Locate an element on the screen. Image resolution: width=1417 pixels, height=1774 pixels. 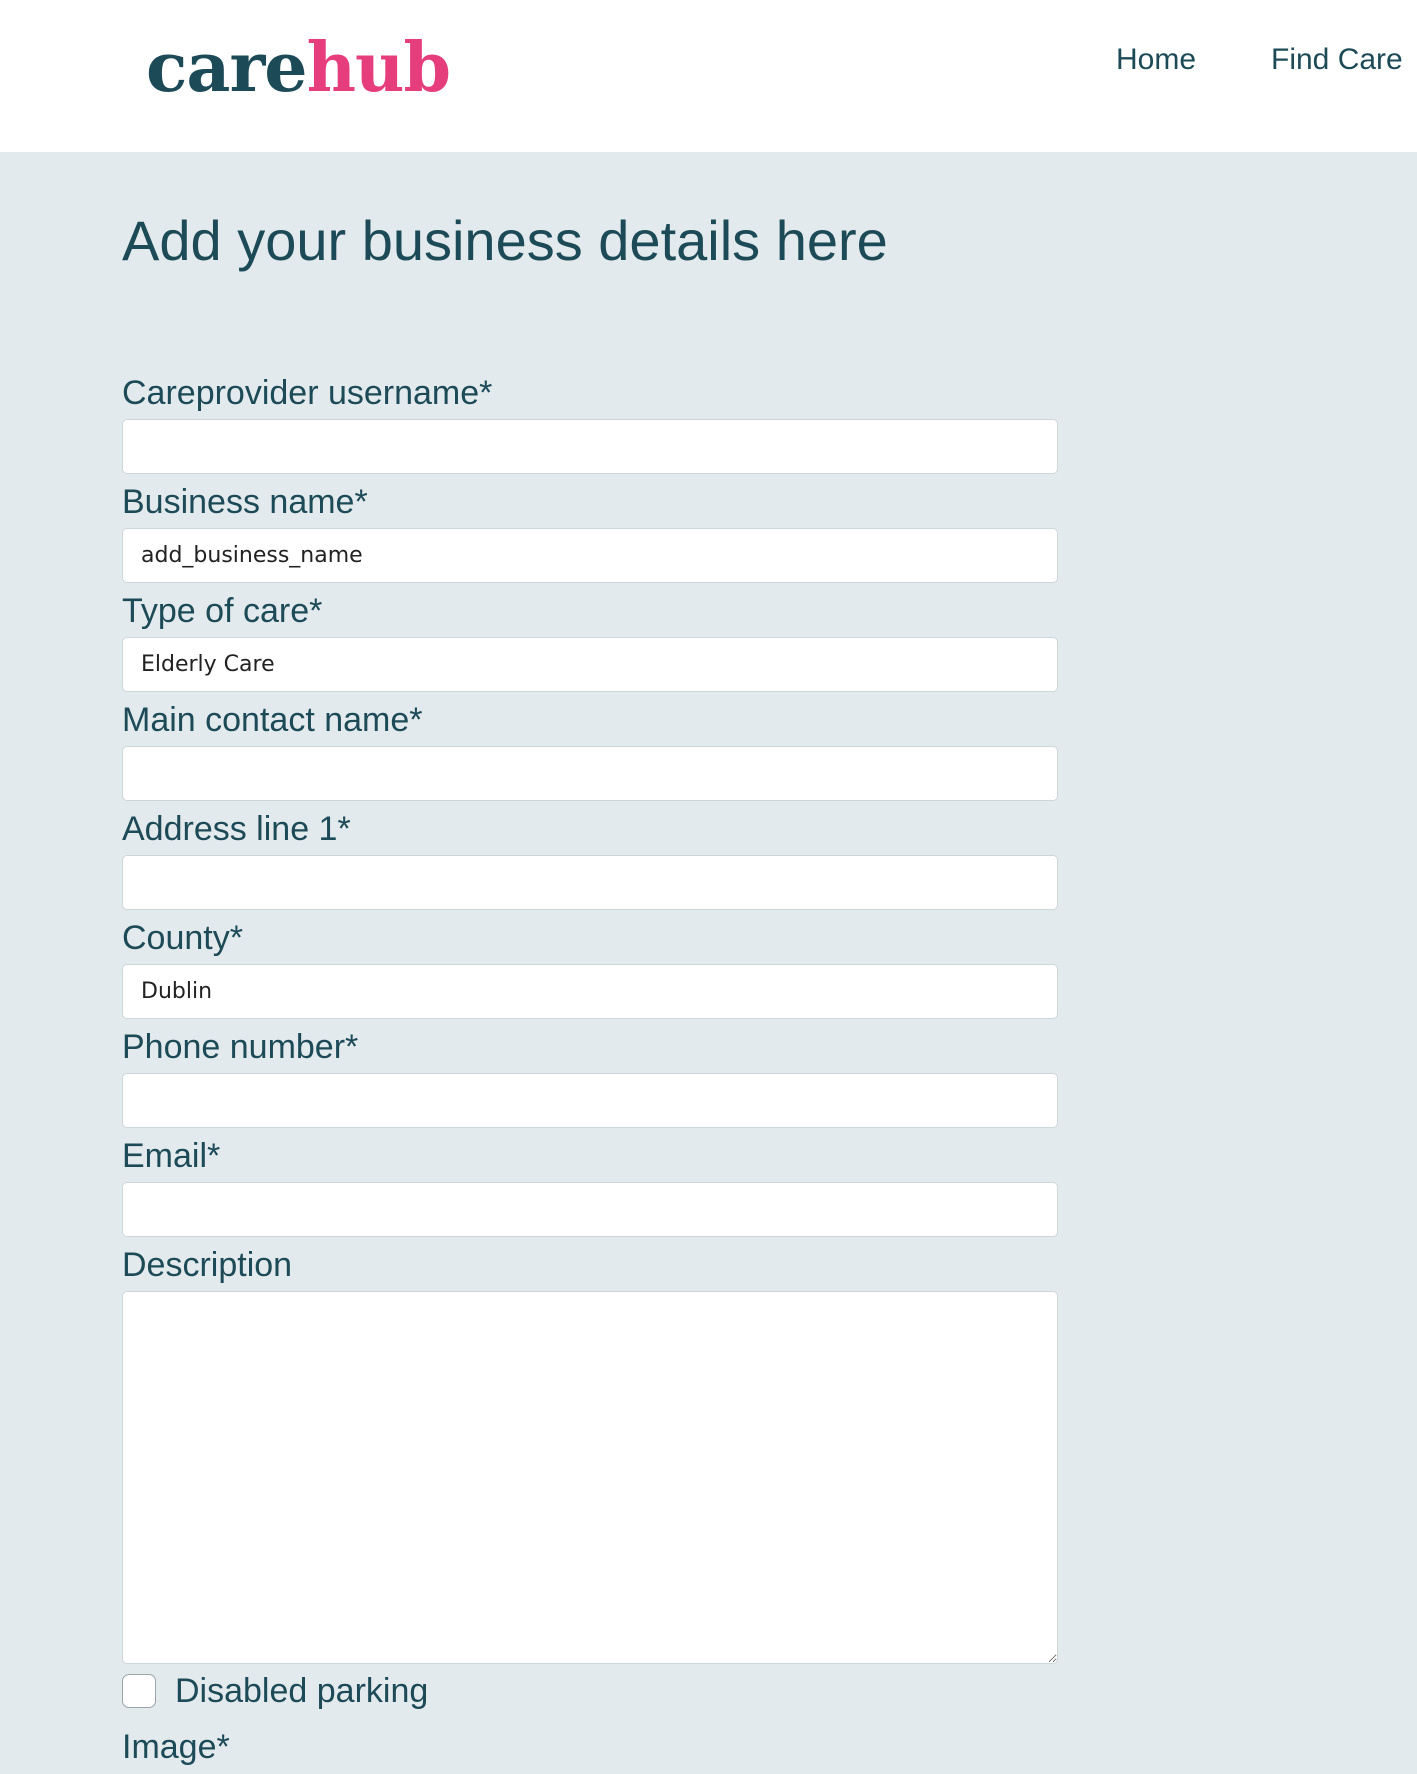
main-contact-name-input is located at coordinates (590, 773).